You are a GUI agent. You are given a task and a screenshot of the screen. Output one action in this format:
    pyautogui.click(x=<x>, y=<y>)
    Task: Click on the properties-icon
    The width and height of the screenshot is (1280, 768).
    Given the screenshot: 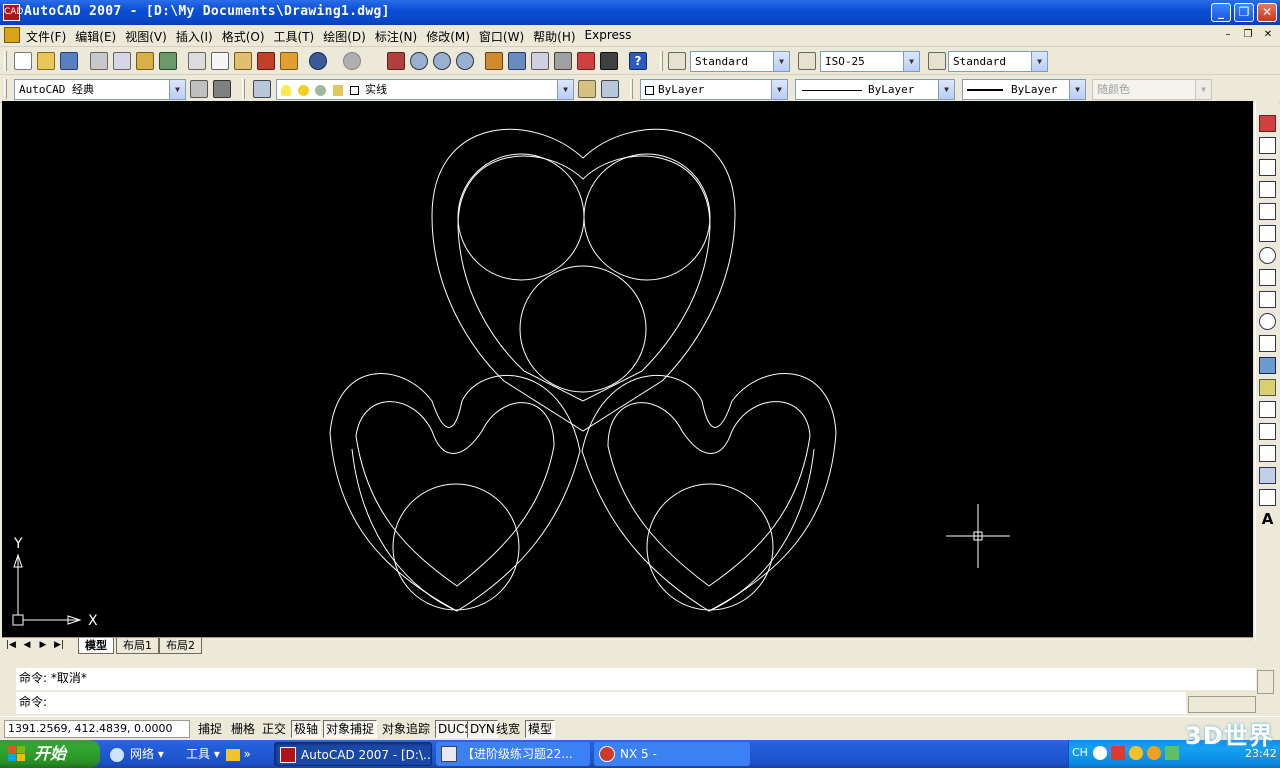 What is the action you would take?
    pyautogui.click(x=494, y=61)
    